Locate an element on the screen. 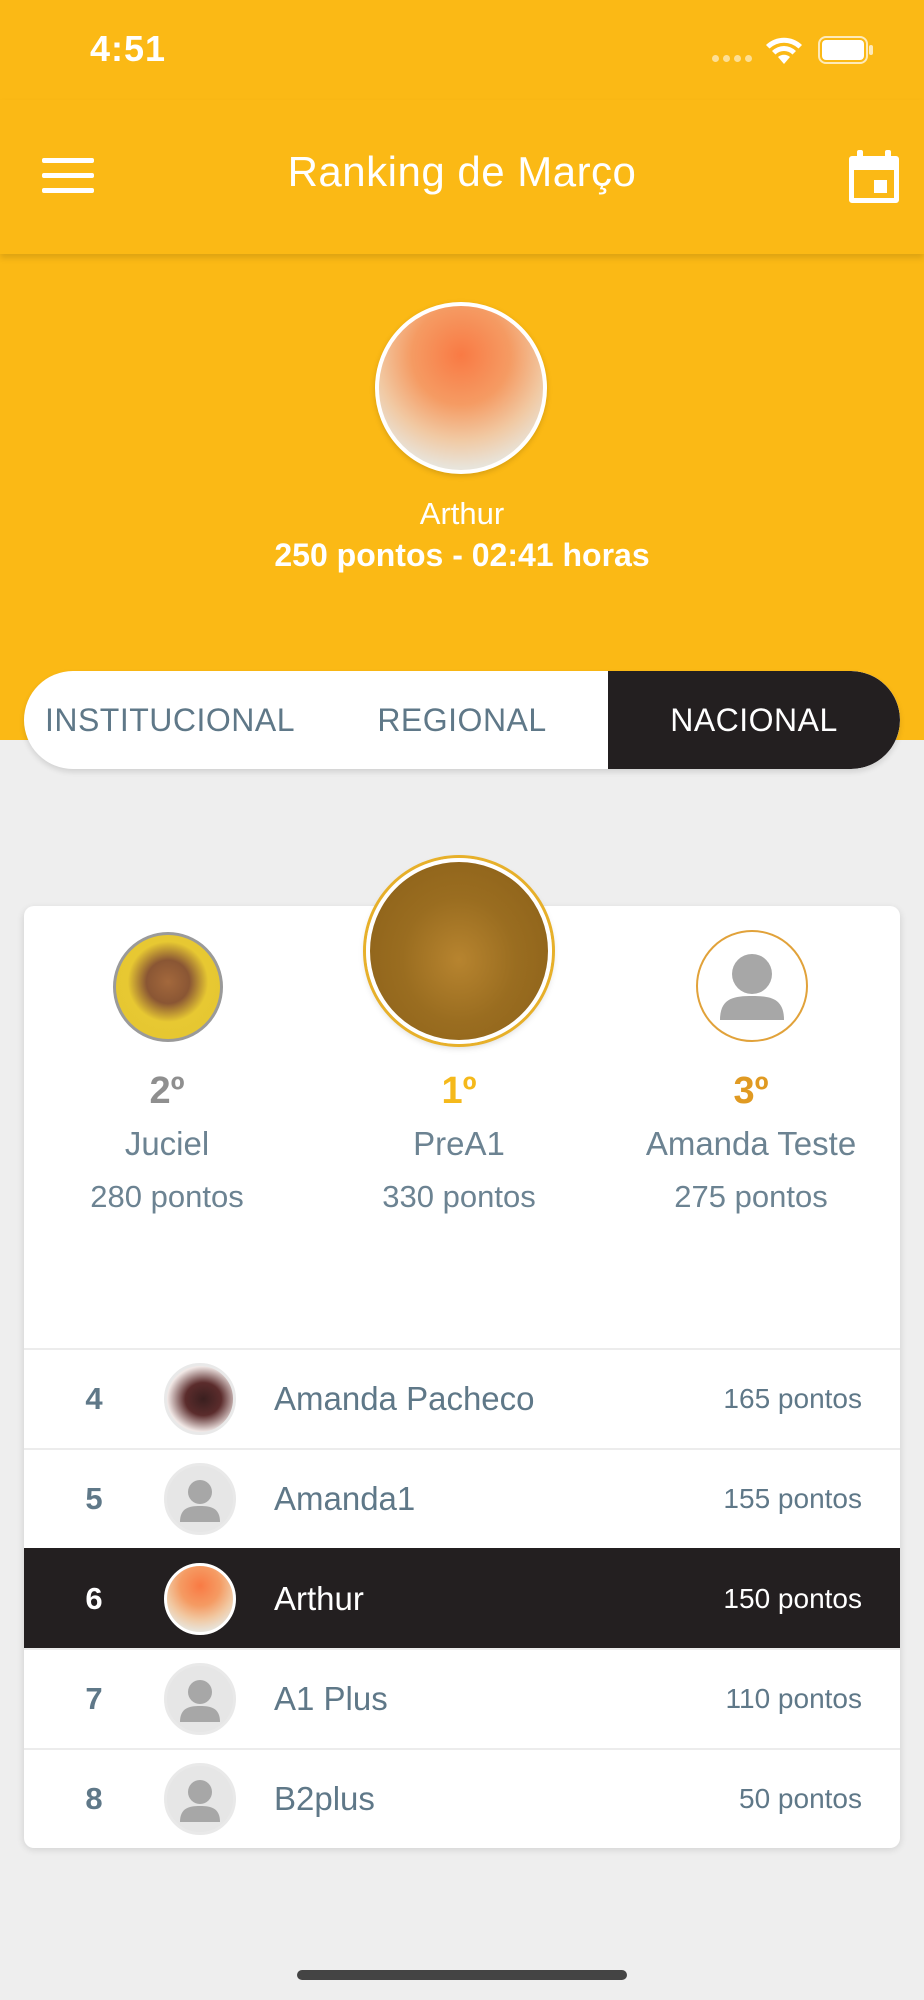  first-place-name: PreA1 is located at coordinates (459, 1143).